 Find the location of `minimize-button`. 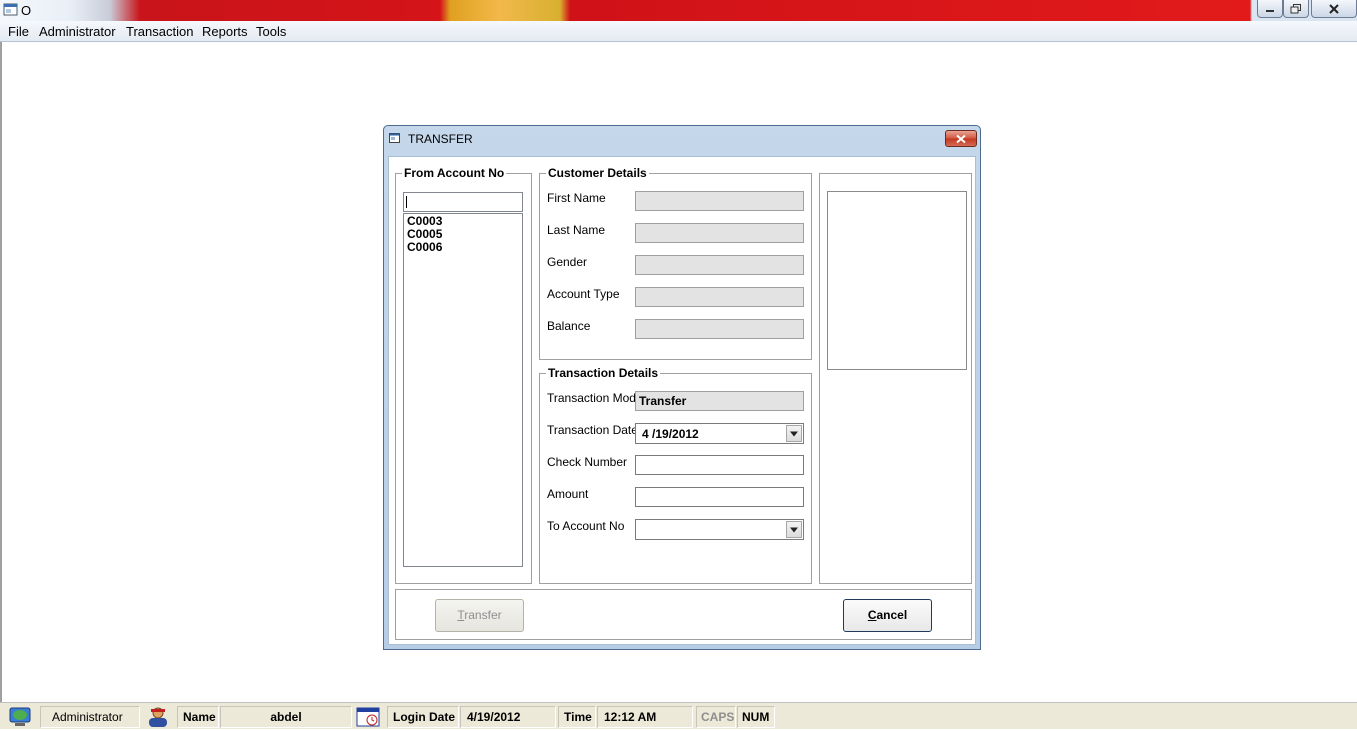

minimize-button is located at coordinates (1270, 9).